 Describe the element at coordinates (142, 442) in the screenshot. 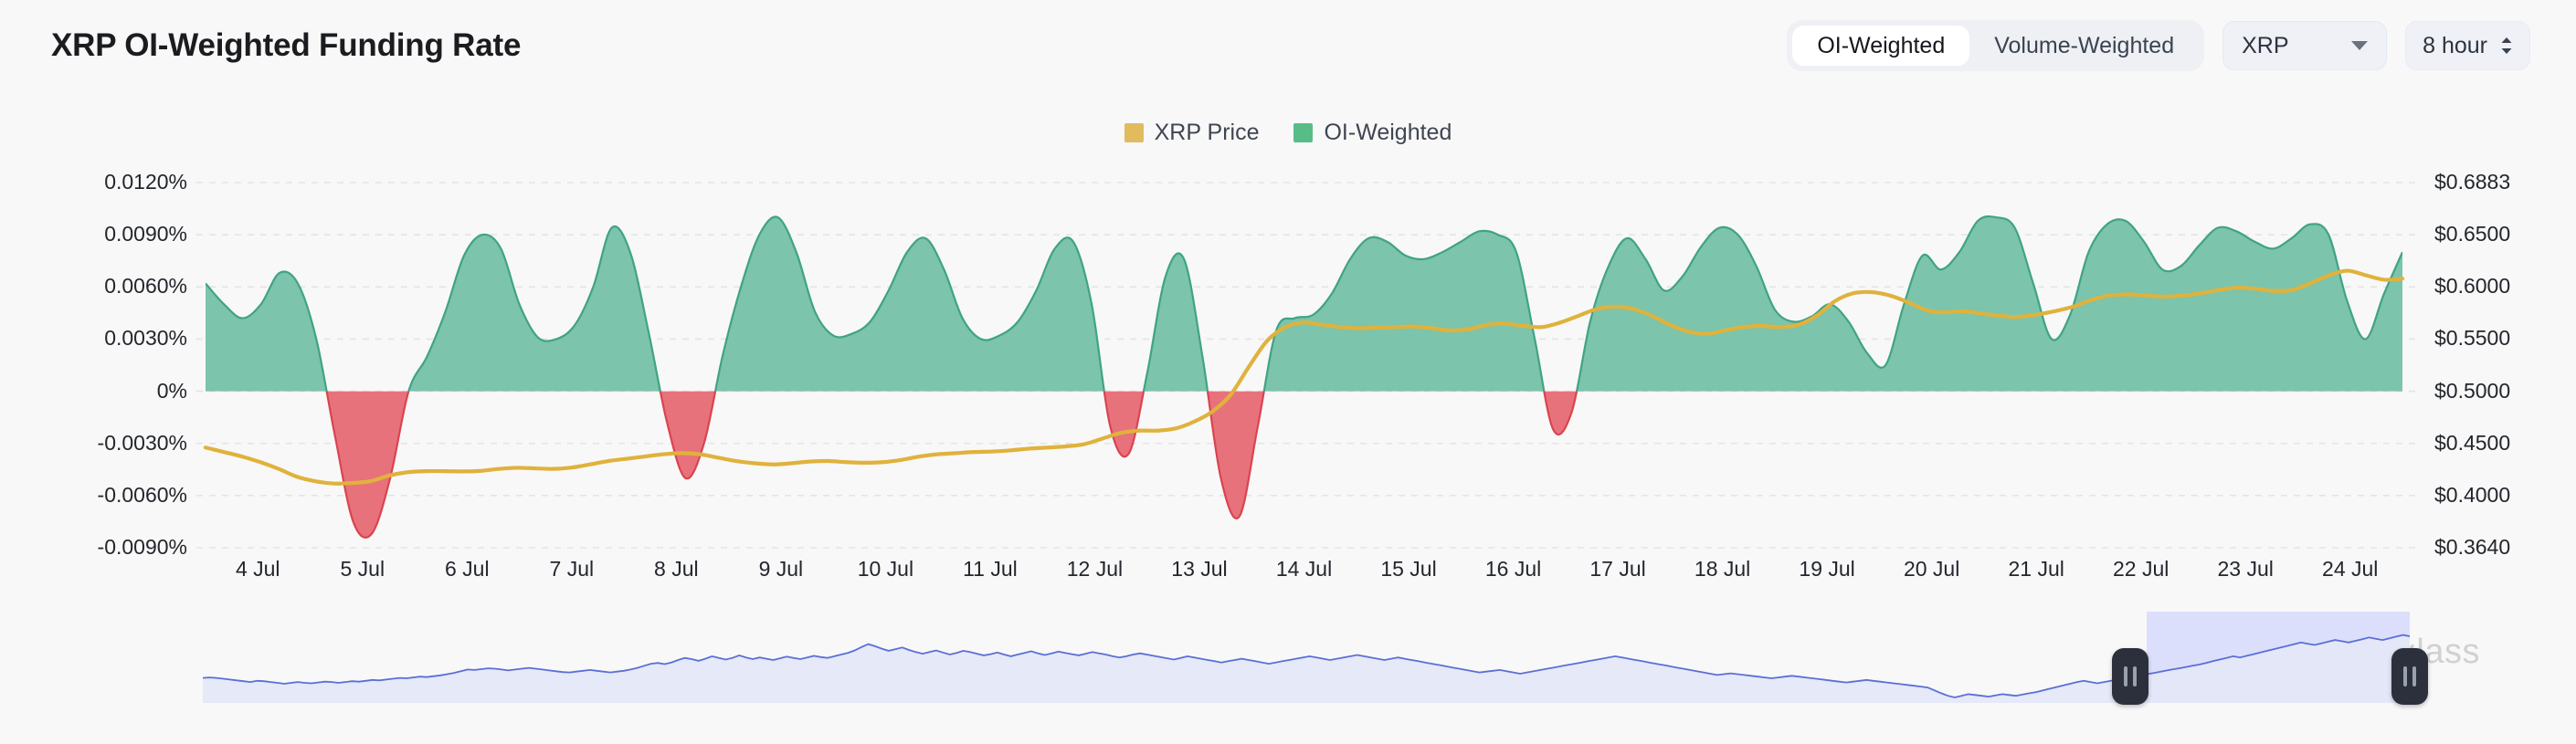

I see `y-axis-left-tick: -0.0030%` at that location.